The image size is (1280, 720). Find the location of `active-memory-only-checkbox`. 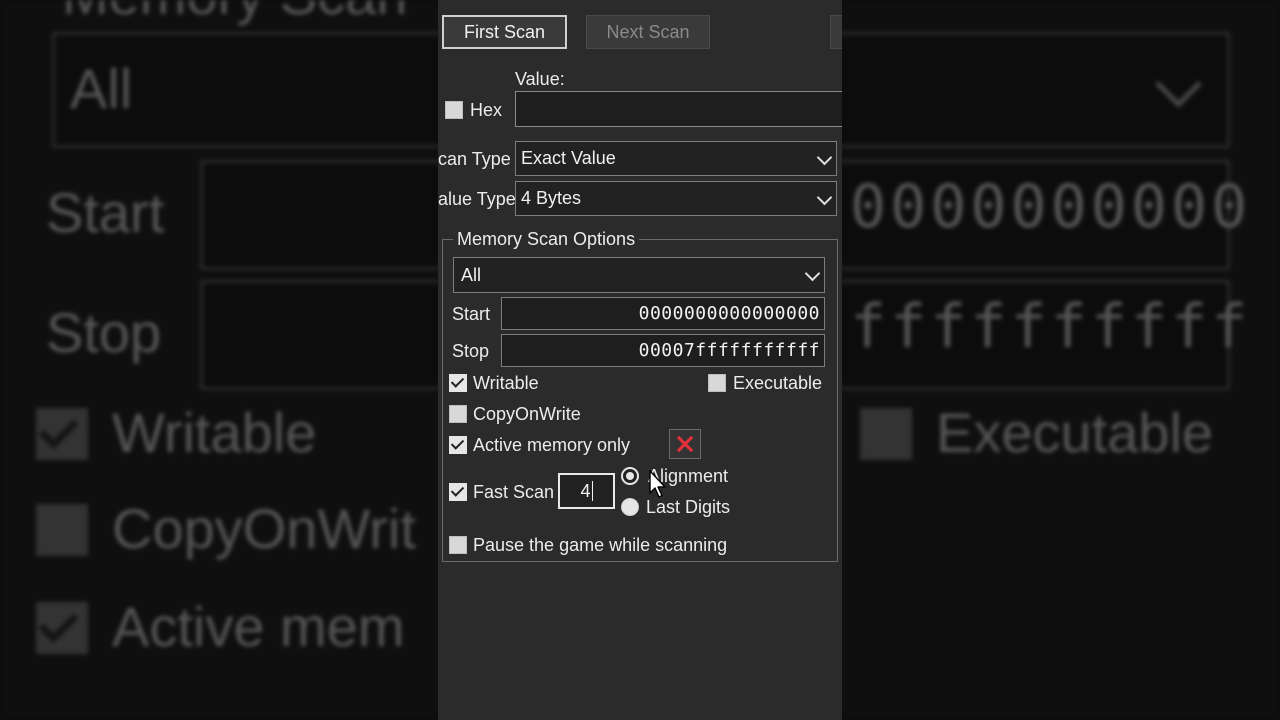

active-memory-only-checkbox is located at coordinates (458, 445).